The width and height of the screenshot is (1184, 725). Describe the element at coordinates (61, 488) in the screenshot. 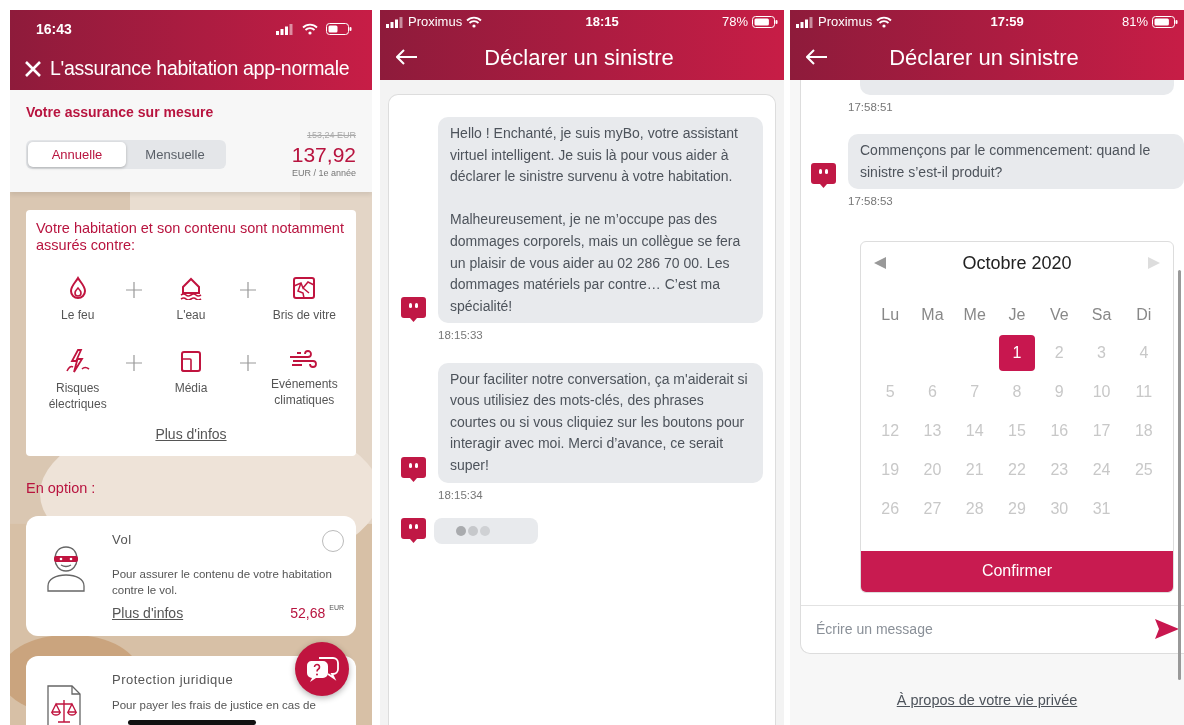

I see `options-heading: En option :` at that location.